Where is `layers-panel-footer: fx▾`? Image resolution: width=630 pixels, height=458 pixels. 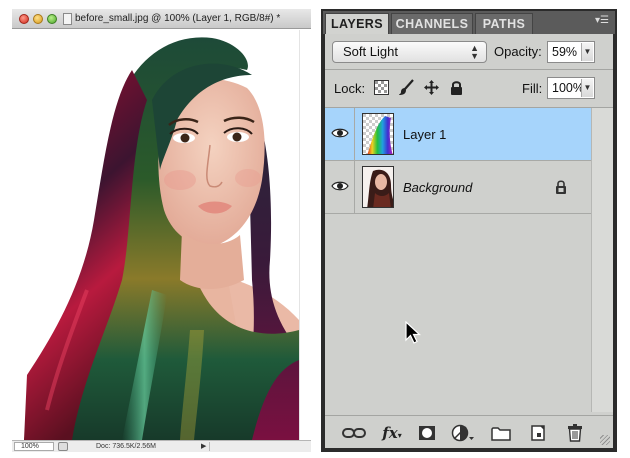
layers-panel-footer: fx▾ is located at coordinates (469, 431).